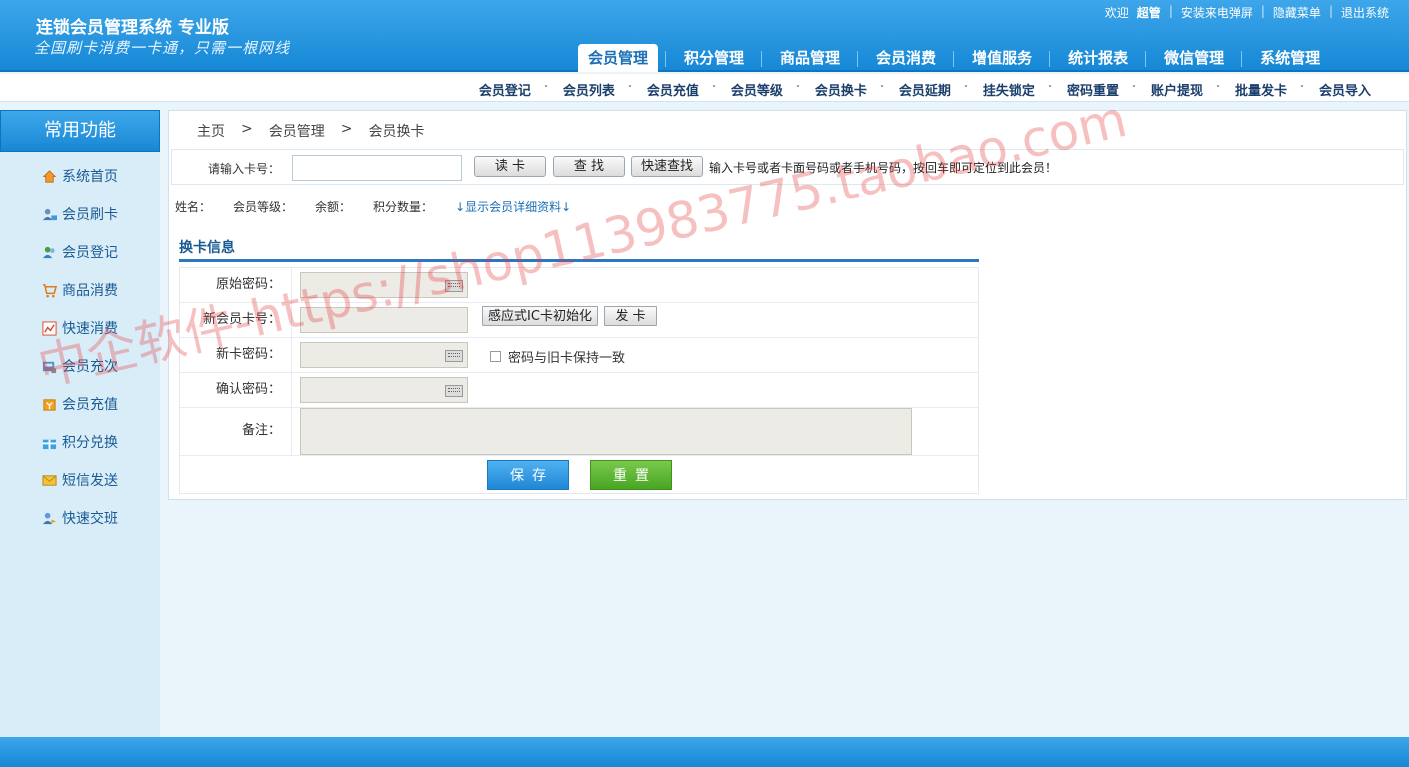  What do you see at coordinates (841, 89) in the screenshot?
I see `subnav-member-change-card: 会员换卡` at bounding box center [841, 89].